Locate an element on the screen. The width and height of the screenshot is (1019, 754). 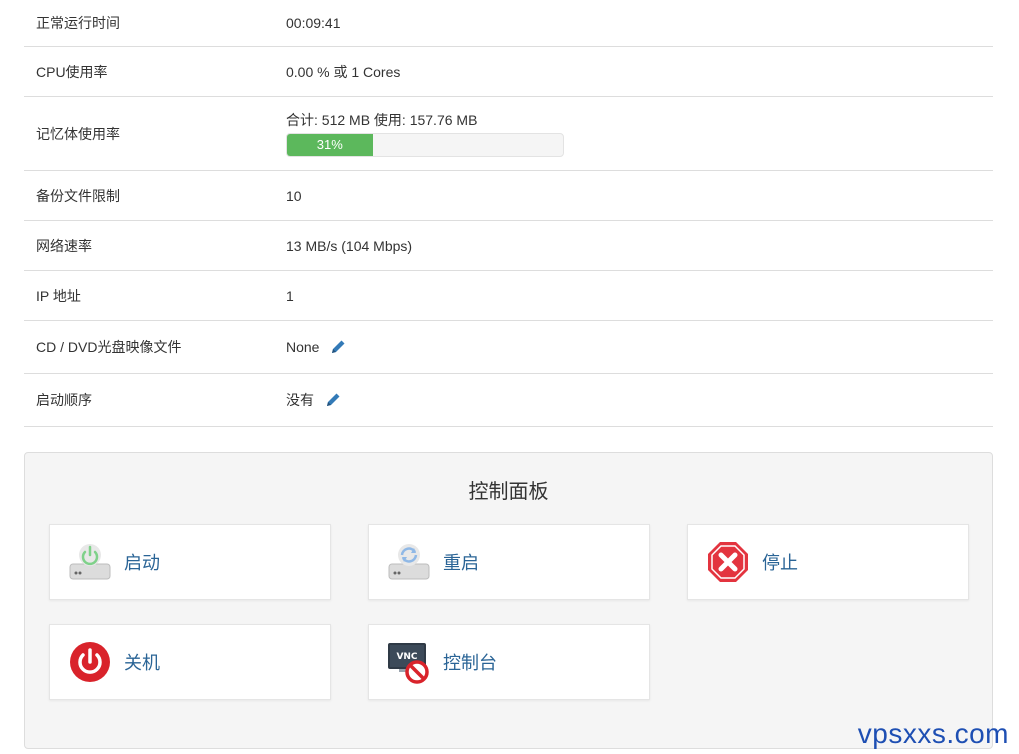
shutdown-button: 关机 is located at coordinates (190, 662).